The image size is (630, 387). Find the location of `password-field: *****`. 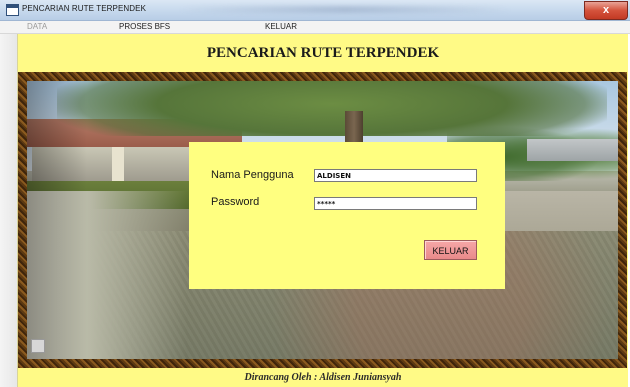

password-field: ***** is located at coordinates (395, 203).